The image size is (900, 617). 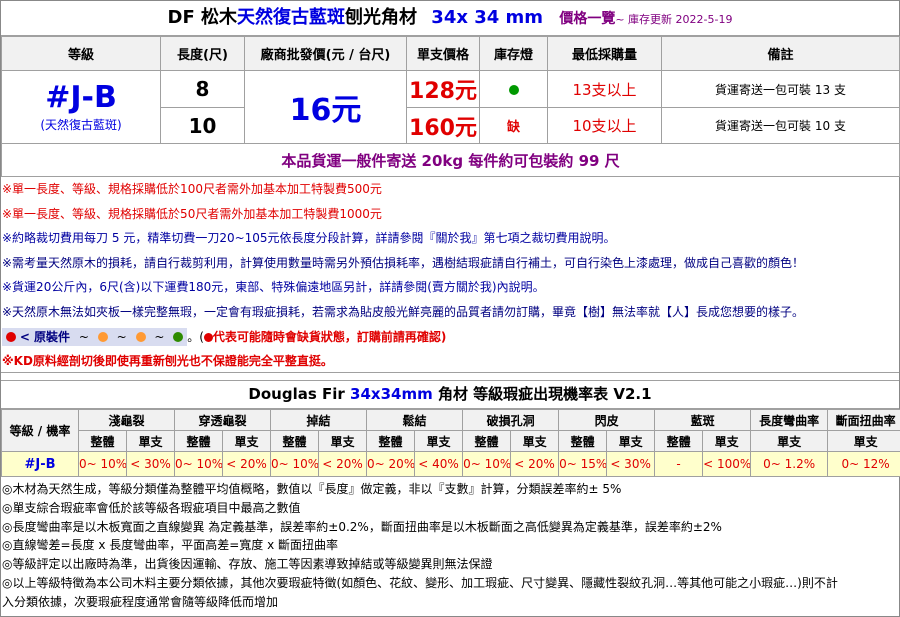 I want to click on remark-10: 貨運寄送一包可裝 10 支, so click(x=780, y=125).